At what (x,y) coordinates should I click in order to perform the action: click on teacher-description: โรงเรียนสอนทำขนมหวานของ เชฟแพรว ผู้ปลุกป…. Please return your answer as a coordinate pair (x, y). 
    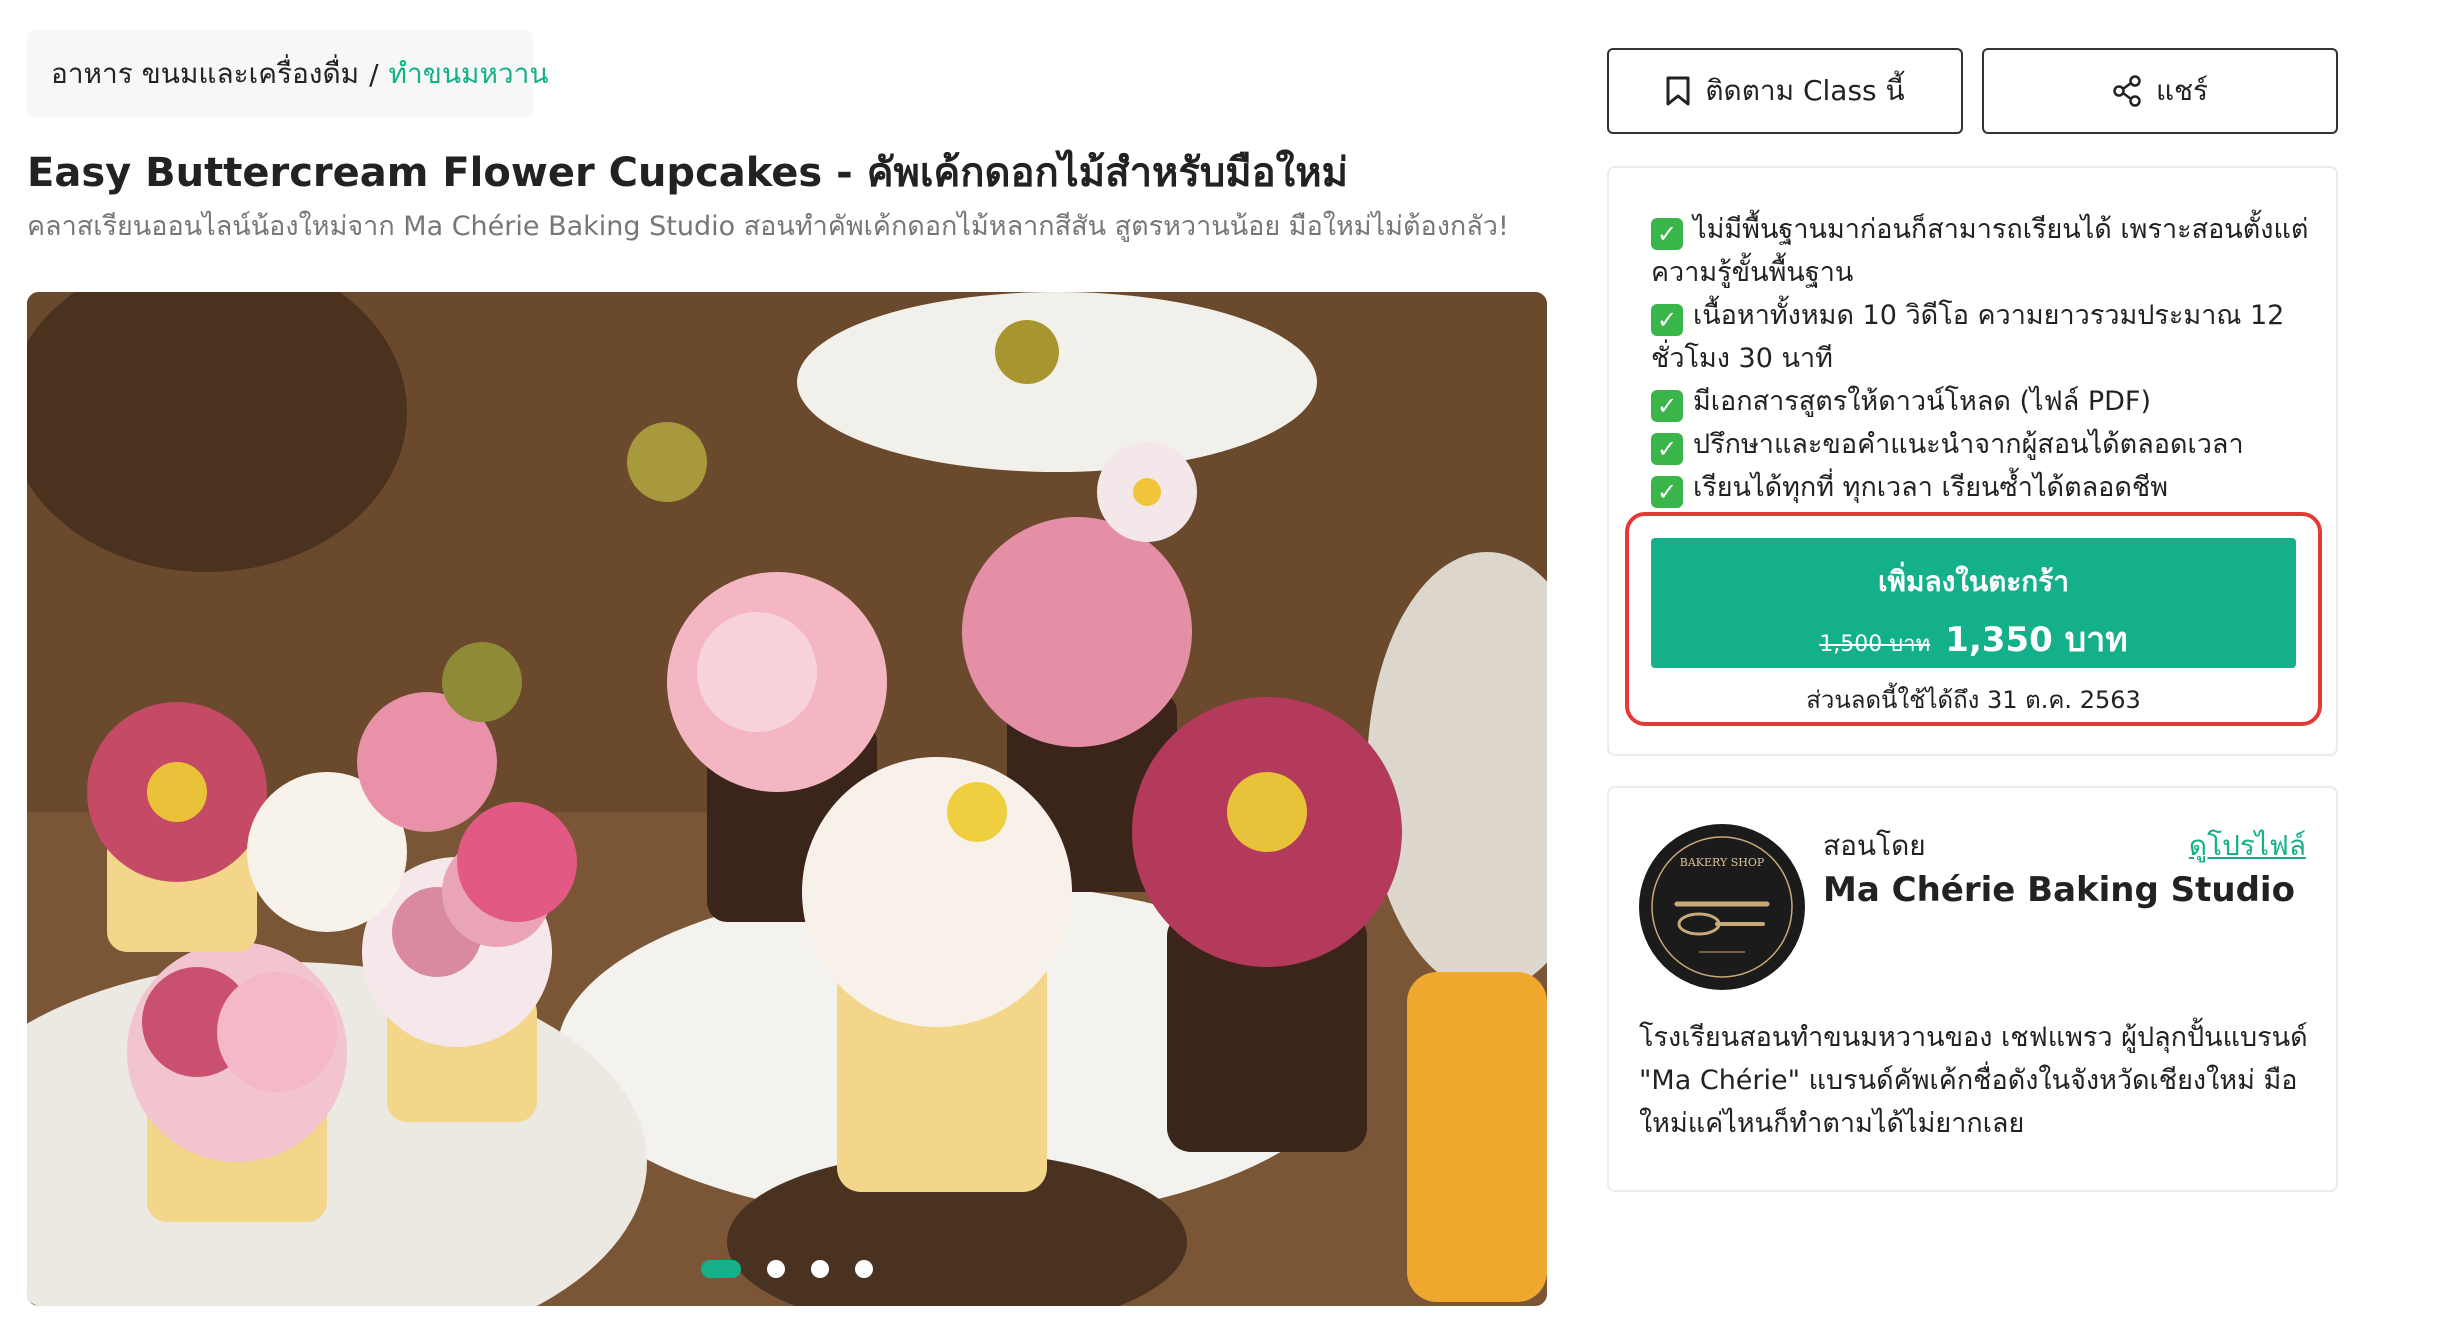
    Looking at the image, I should click on (1973, 1080).